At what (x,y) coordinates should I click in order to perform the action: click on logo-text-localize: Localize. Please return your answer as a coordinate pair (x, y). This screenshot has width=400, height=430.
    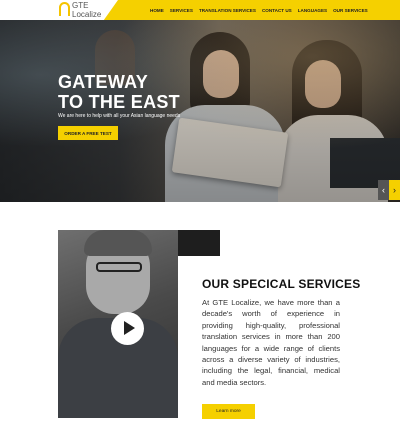
    Looking at the image, I should click on (87, 14).